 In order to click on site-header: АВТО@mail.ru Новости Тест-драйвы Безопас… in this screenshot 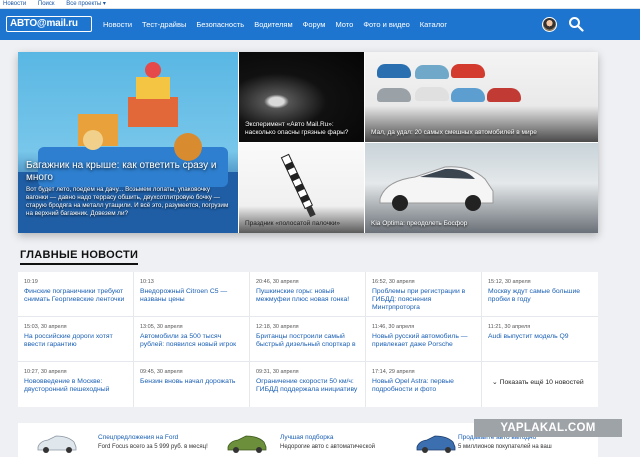, I will do `click(320, 24)`.